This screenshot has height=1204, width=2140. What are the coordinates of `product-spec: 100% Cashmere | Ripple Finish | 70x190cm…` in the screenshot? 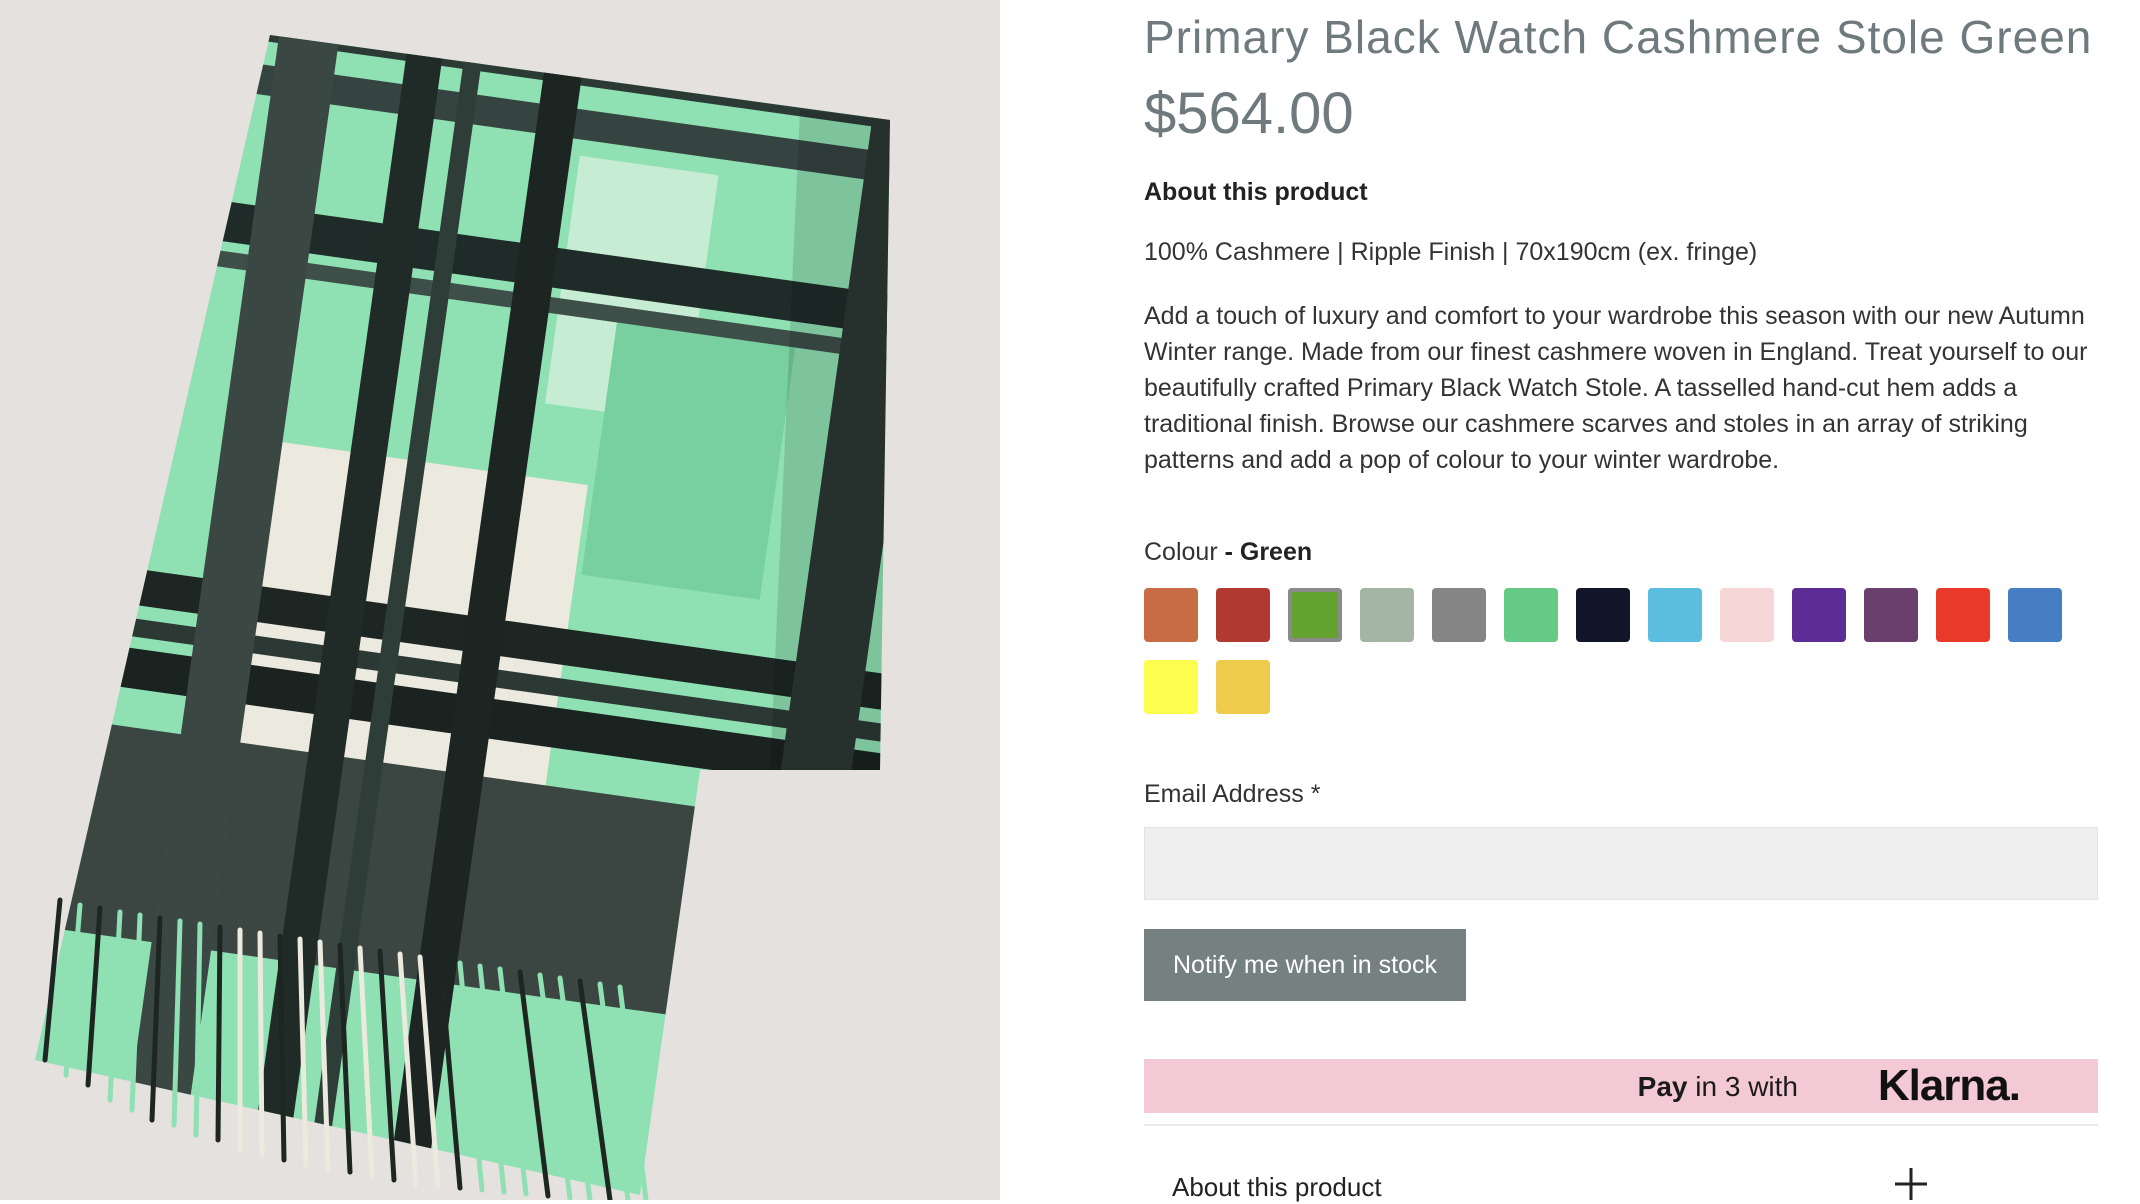 It's located at (1451, 252).